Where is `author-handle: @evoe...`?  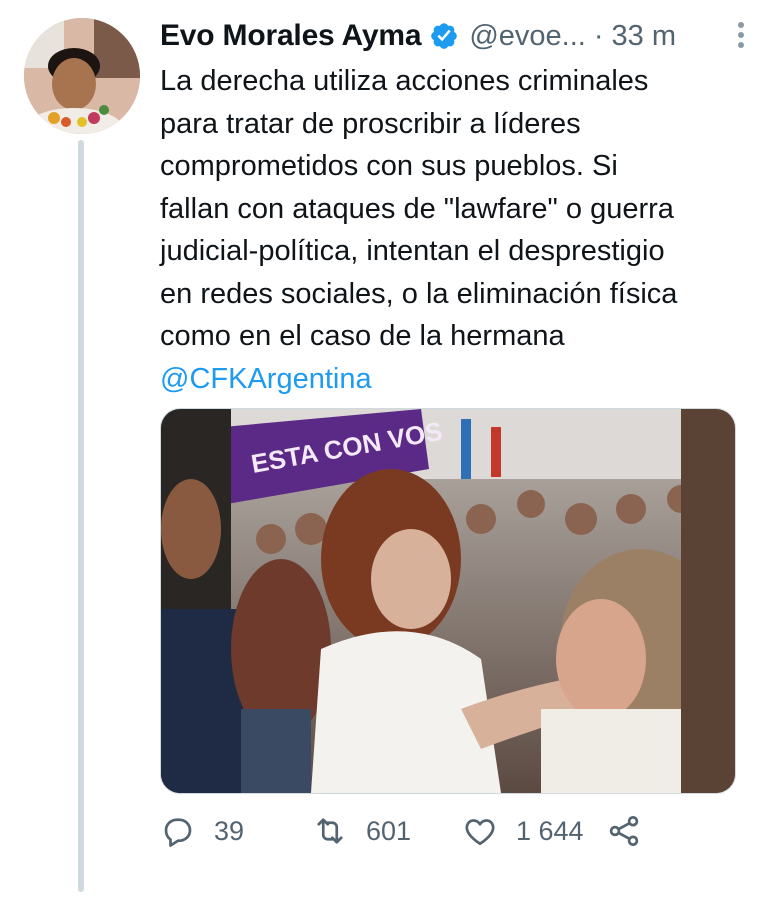
author-handle: @evoe... is located at coordinates (527, 36).